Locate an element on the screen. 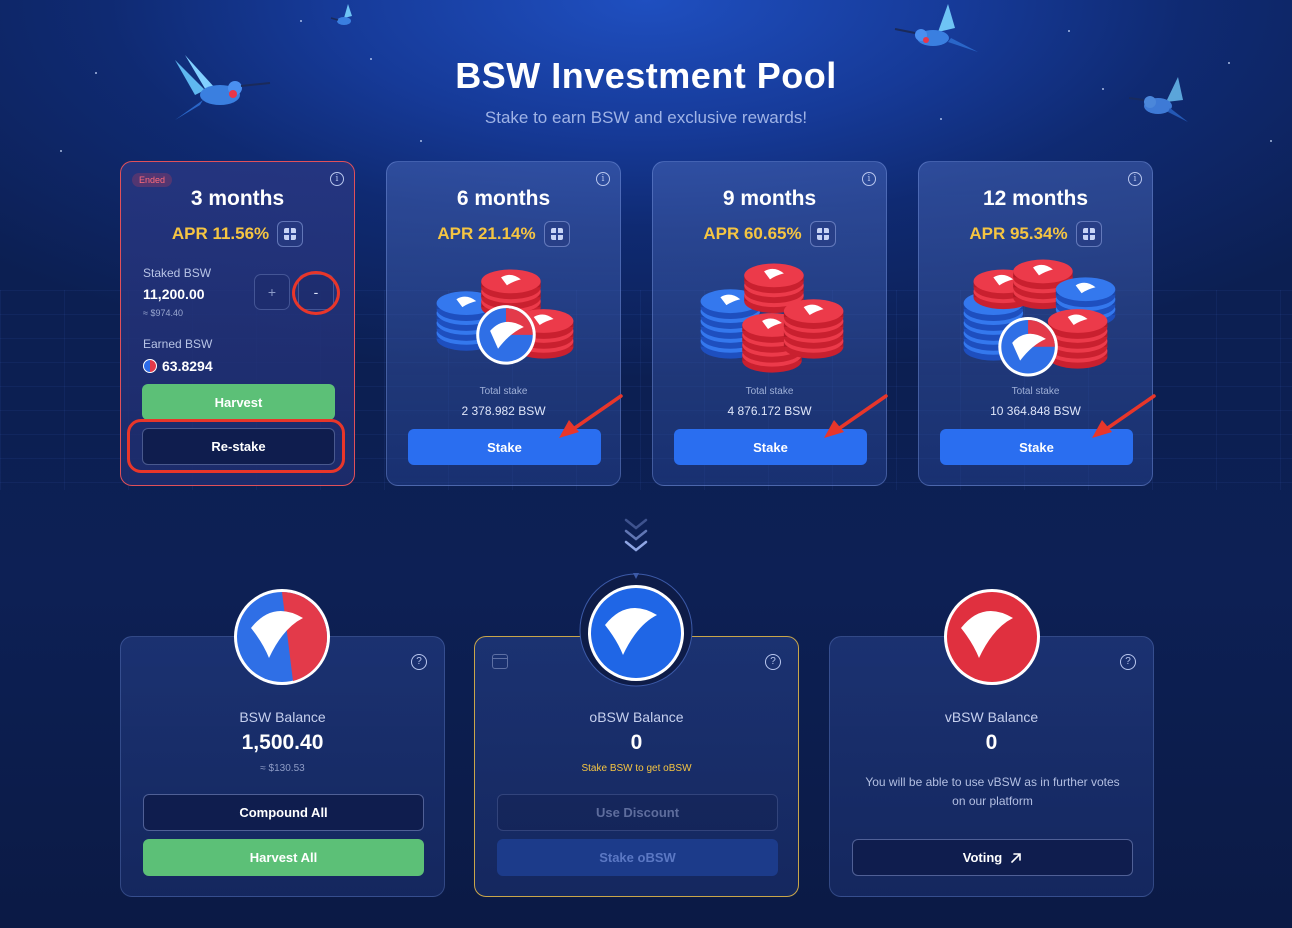  add-stake-button: + is located at coordinates (272, 292).